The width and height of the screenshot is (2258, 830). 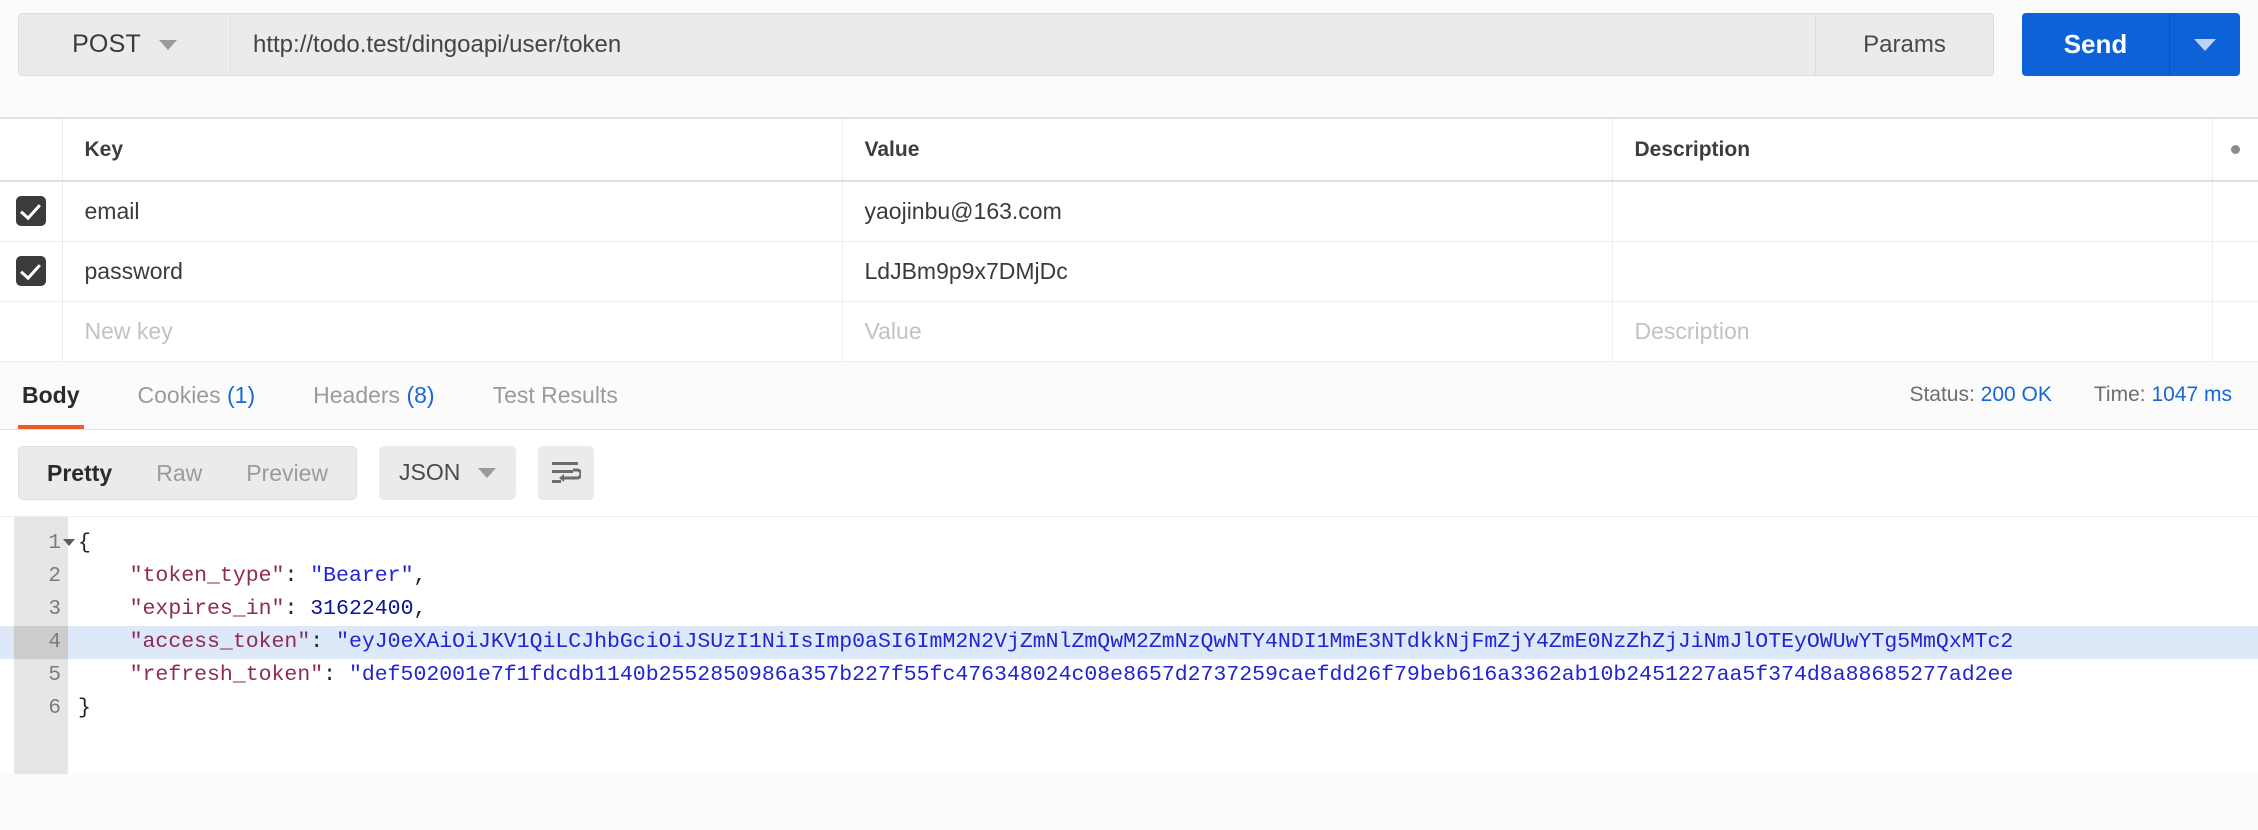 What do you see at coordinates (2016, 394) in the screenshot?
I see `status-value: 200 OK` at bounding box center [2016, 394].